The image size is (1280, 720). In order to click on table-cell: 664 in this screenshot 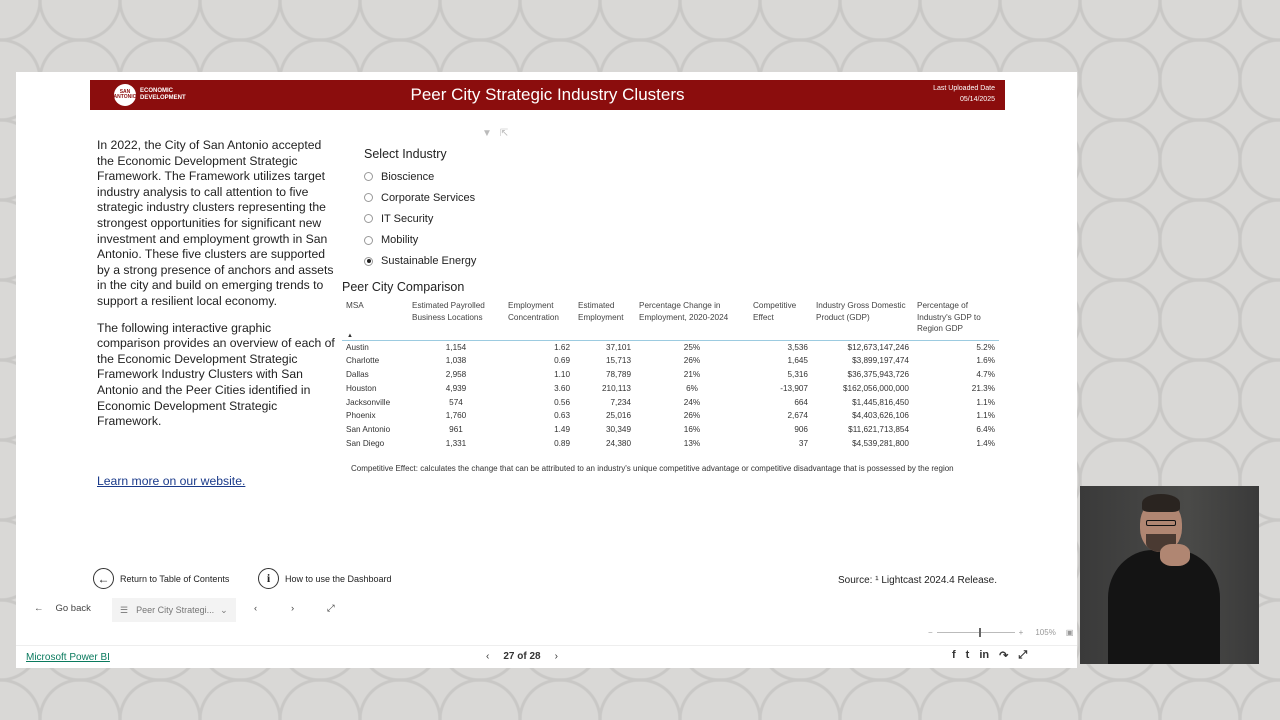, I will do `click(801, 402)`.